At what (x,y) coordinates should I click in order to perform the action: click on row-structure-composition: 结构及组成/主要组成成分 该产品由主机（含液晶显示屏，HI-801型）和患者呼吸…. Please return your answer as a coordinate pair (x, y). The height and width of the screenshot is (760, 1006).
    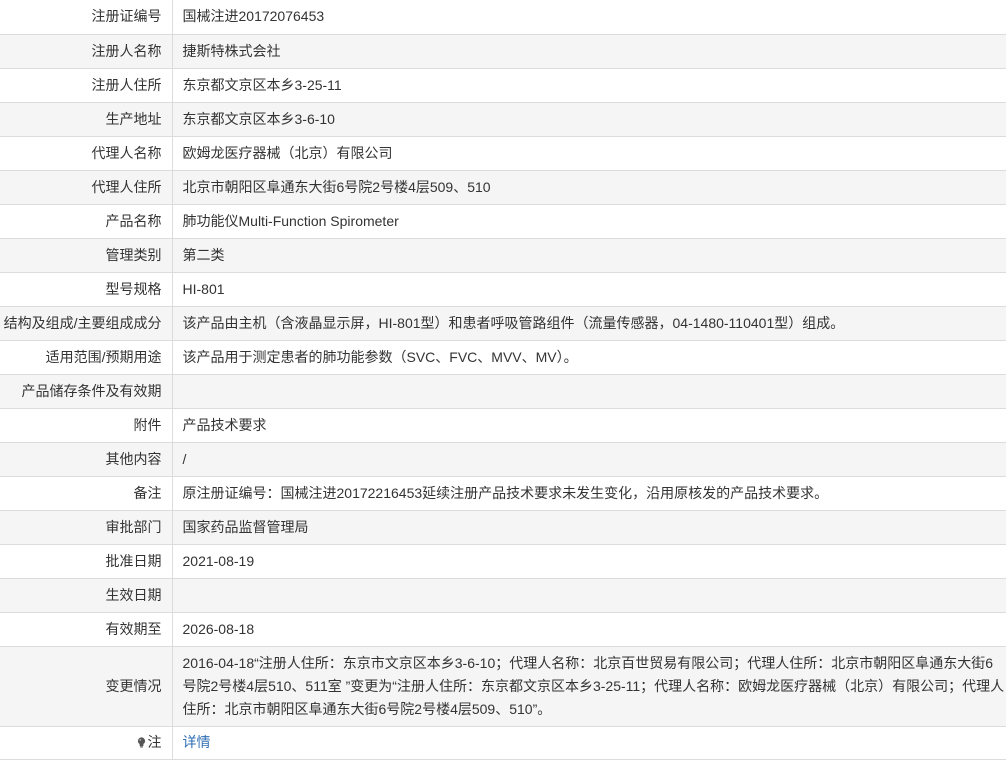
    Looking at the image, I should click on (503, 323).